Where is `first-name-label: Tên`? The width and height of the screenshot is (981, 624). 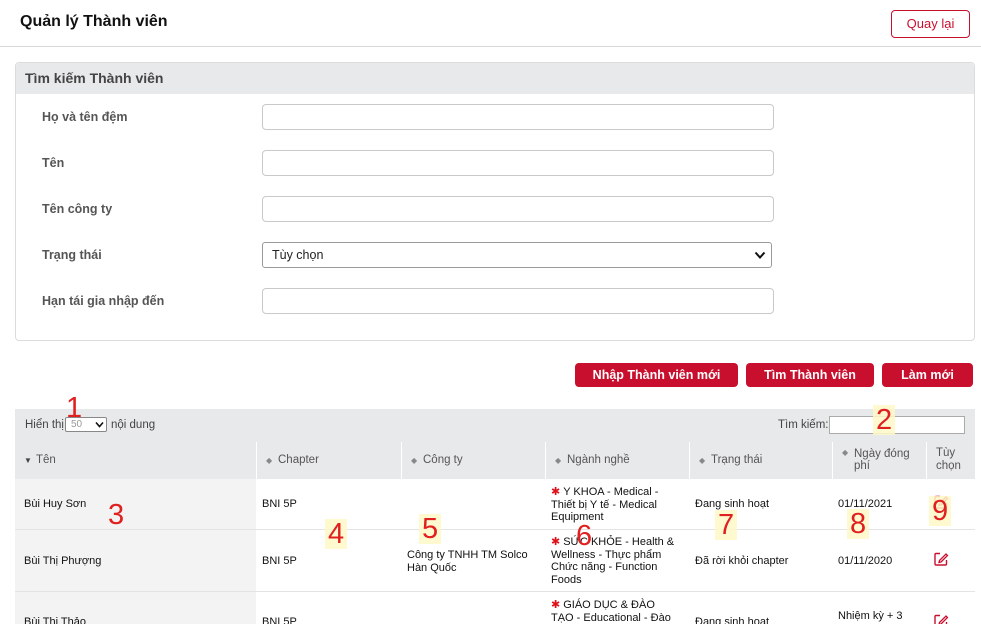 first-name-label: Tên is located at coordinates (53, 163).